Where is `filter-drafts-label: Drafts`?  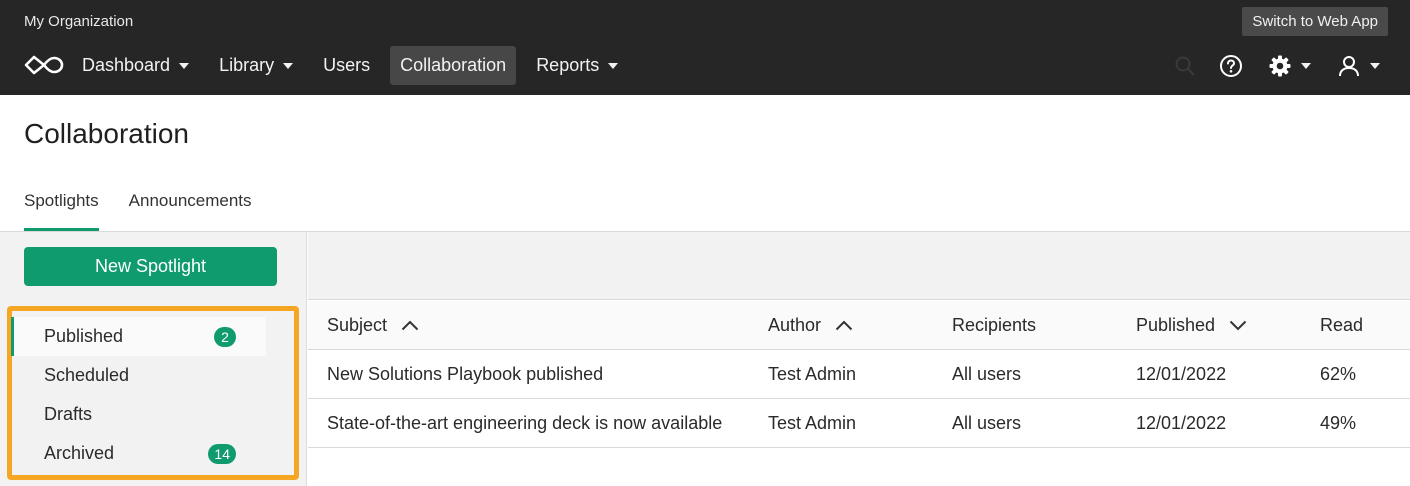 filter-drafts-label: Drafts is located at coordinates (68, 414).